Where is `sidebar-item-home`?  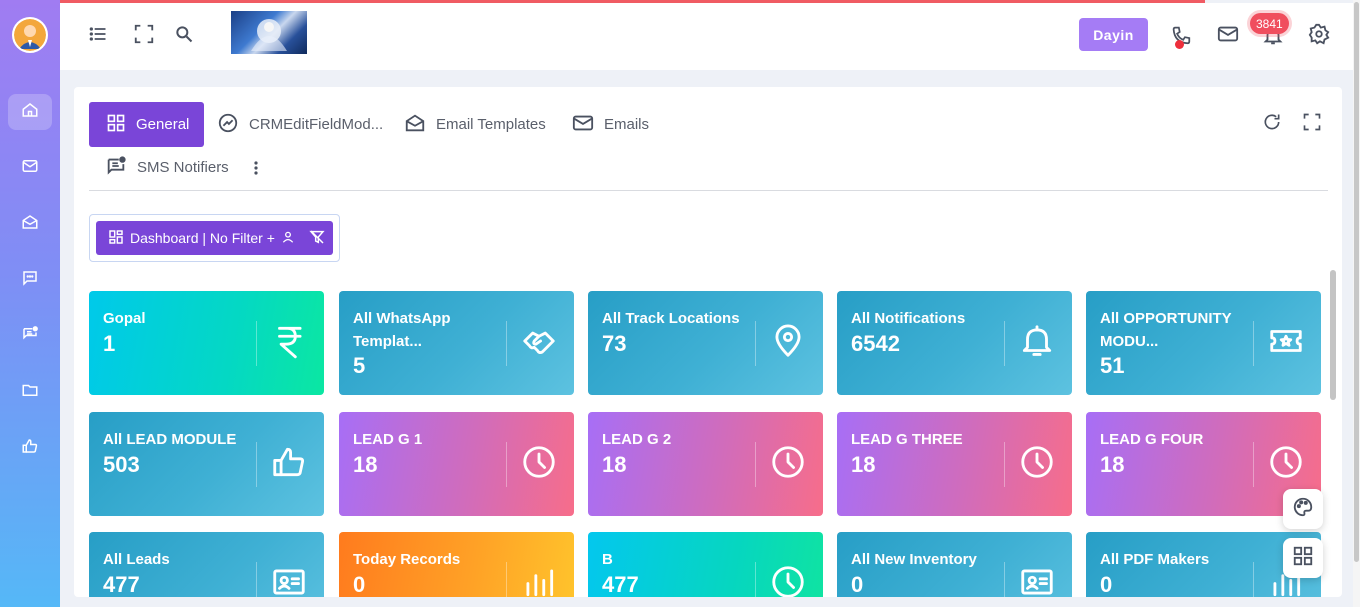
sidebar-item-home is located at coordinates (30, 112).